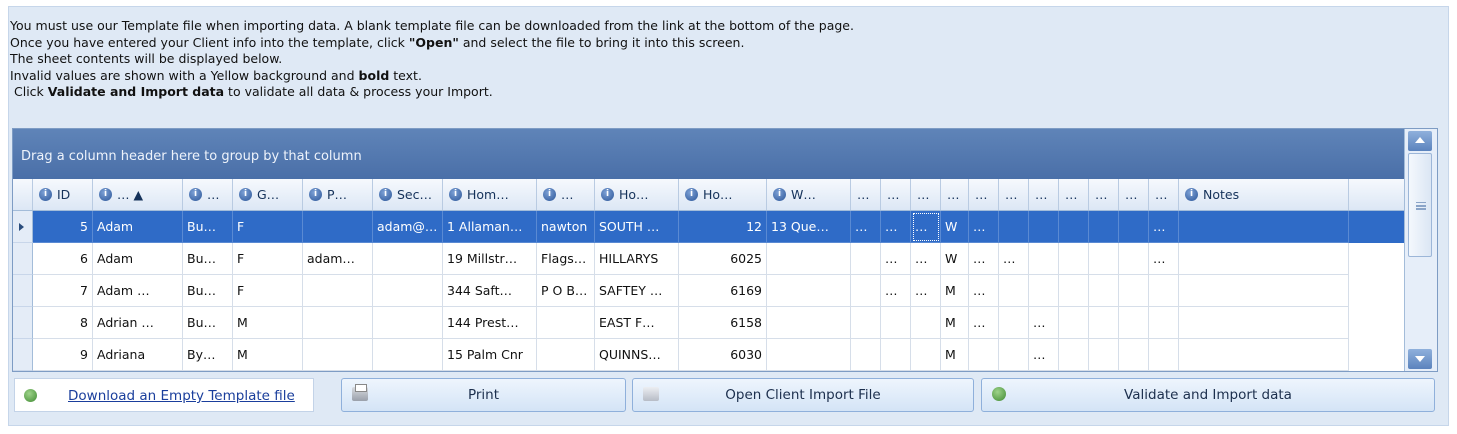 This screenshot has width=1457, height=434. I want to click on vertical-scrollbar, so click(1420, 250).